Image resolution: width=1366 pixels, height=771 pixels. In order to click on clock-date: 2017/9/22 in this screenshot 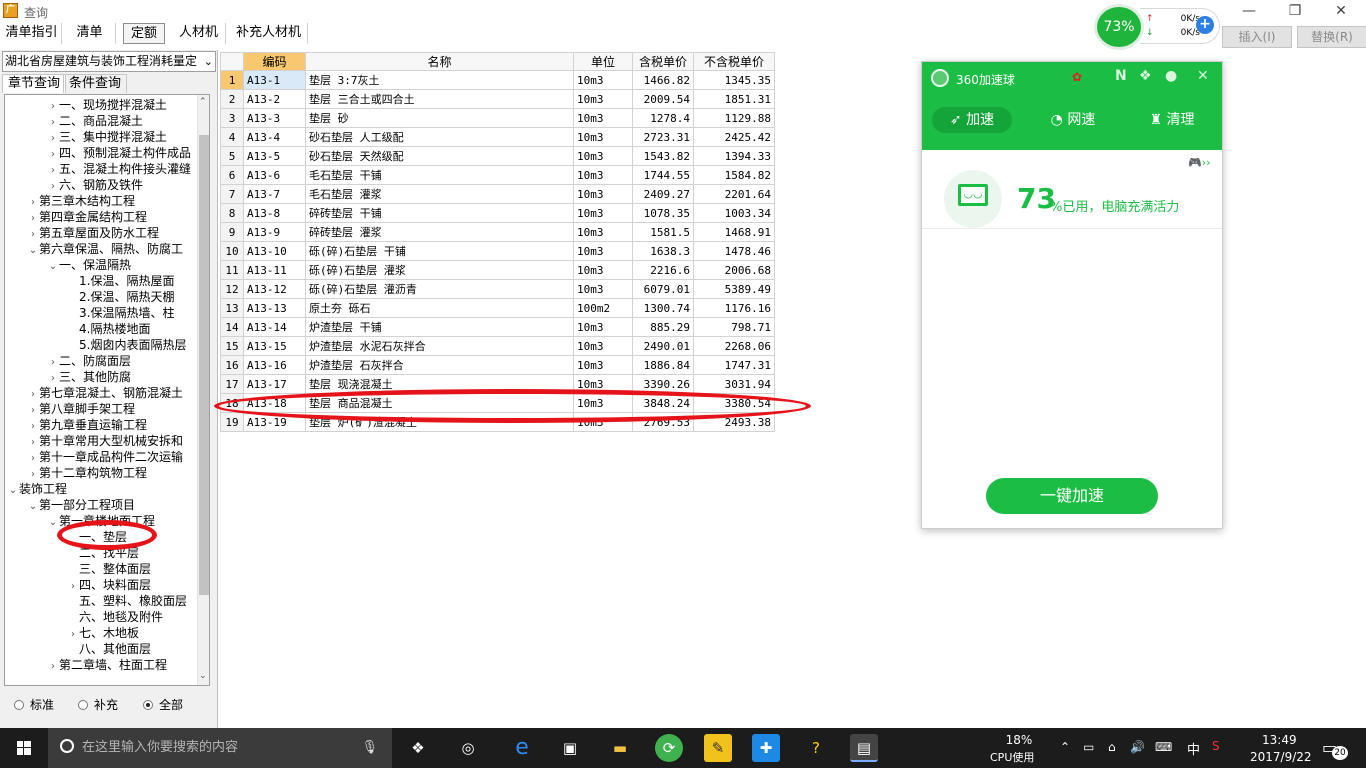, I will do `click(1281, 757)`.